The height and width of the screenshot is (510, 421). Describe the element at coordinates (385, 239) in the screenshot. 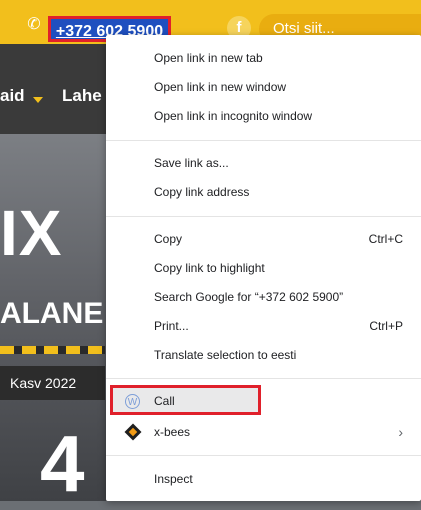

I see `menu-item-shortcut: Ctrl+C` at that location.